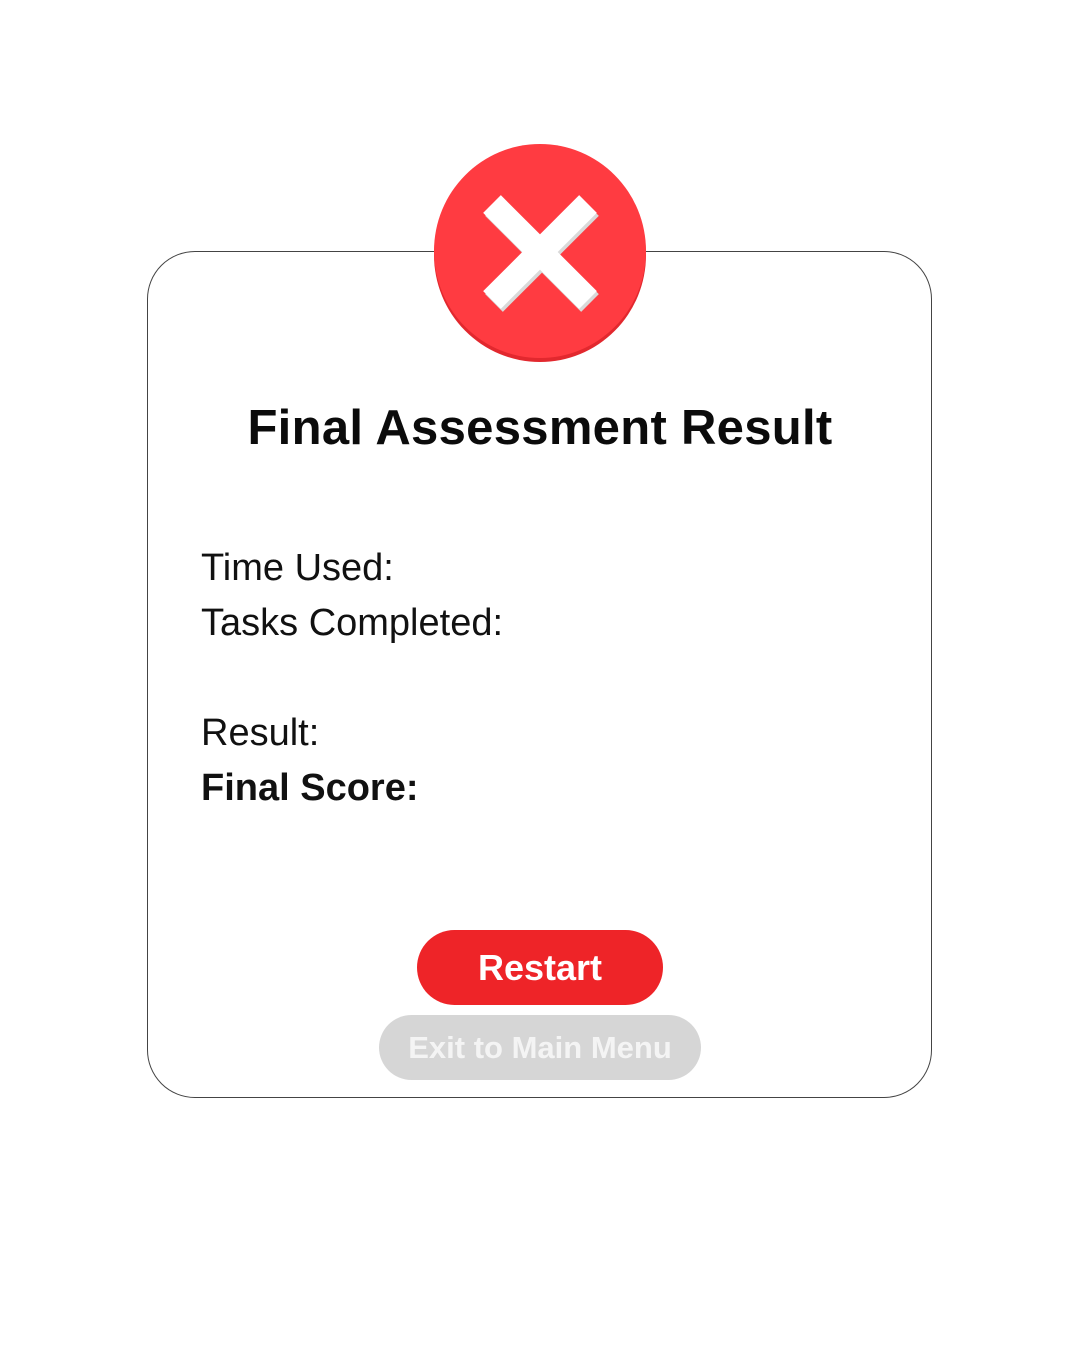  What do you see at coordinates (540, 967) in the screenshot?
I see `restart-button: Restart` at bounding box center [540, 967].